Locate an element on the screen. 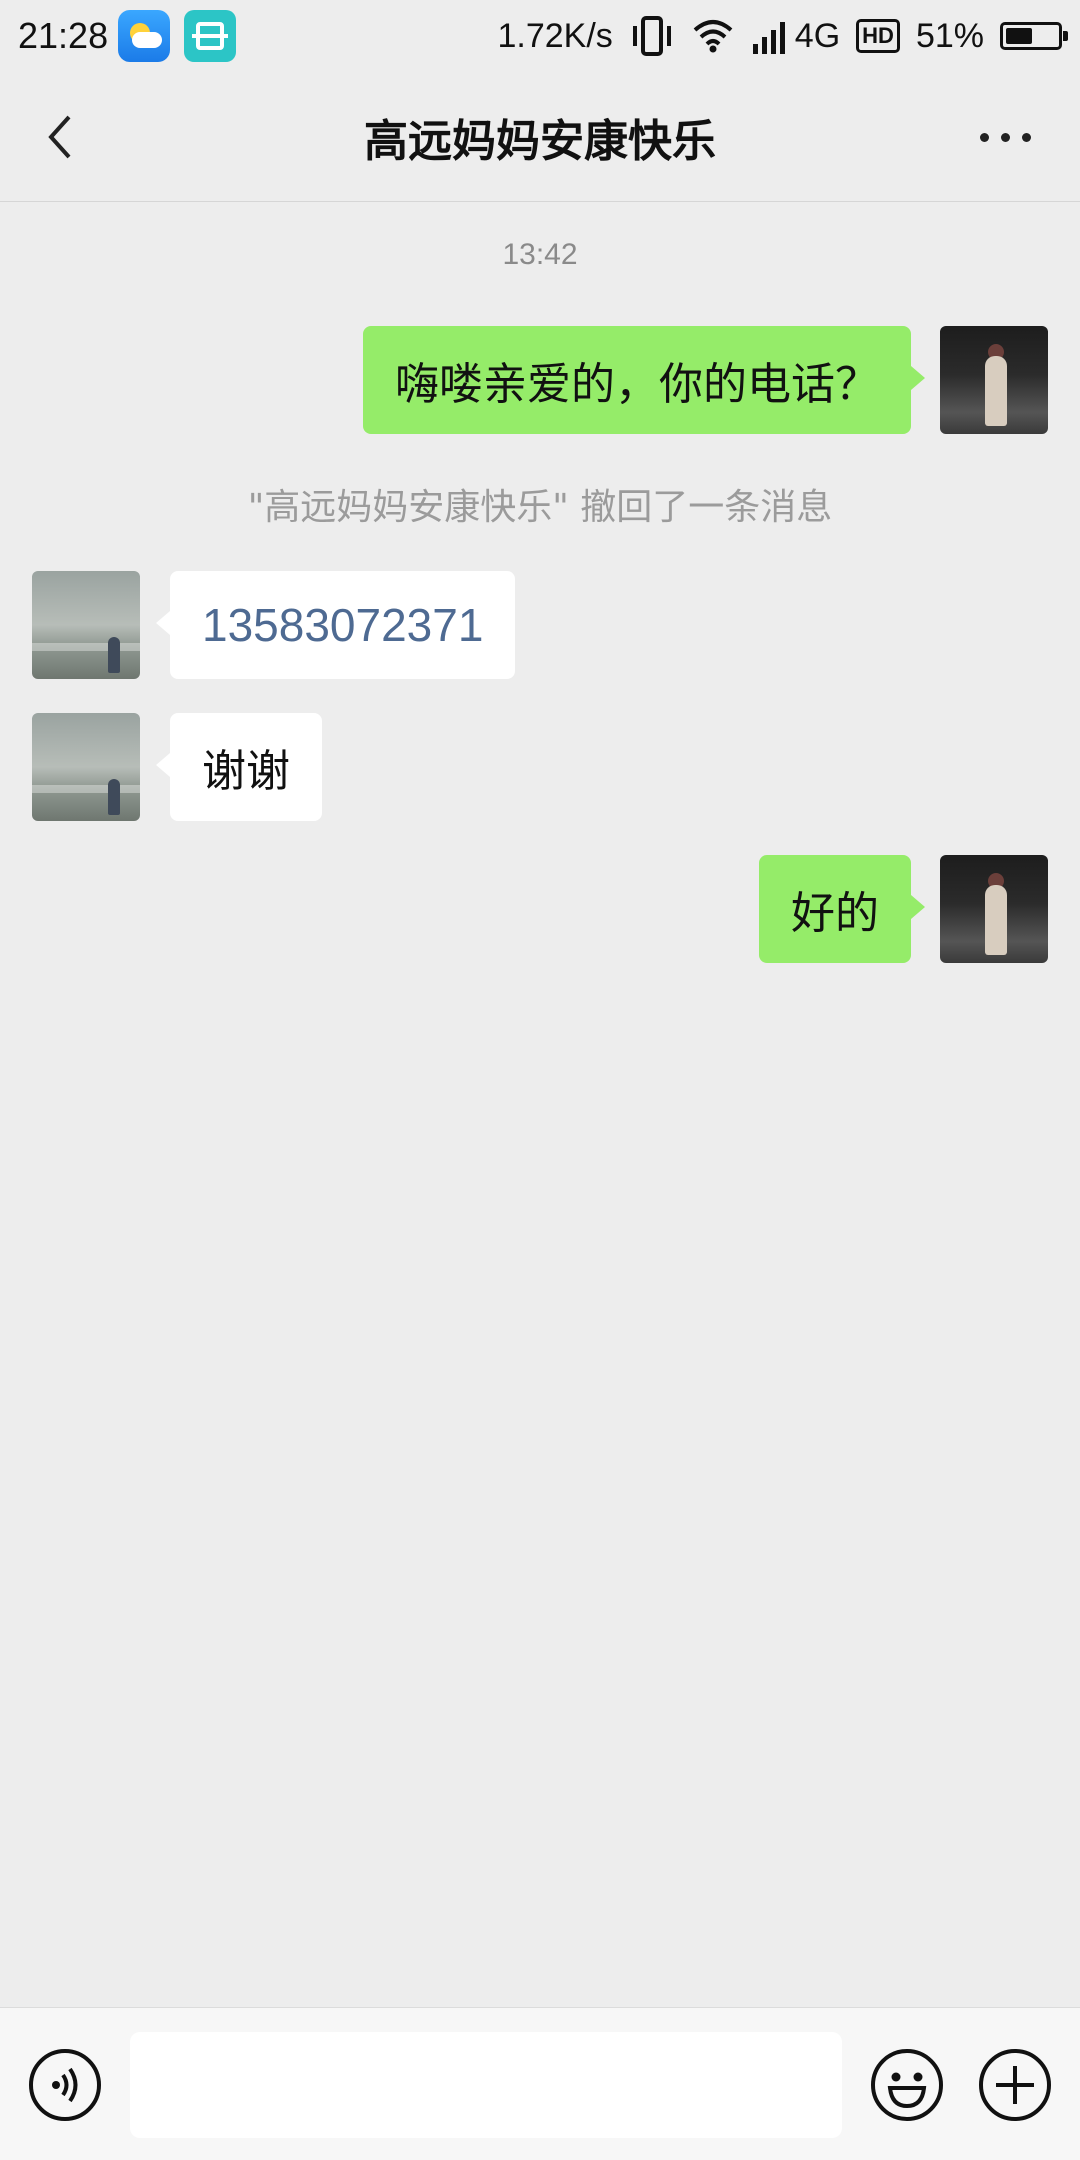 Image resolution: width=1080 pixels, height=2160 pixels. more-button is located at coordinates (1005, 137).